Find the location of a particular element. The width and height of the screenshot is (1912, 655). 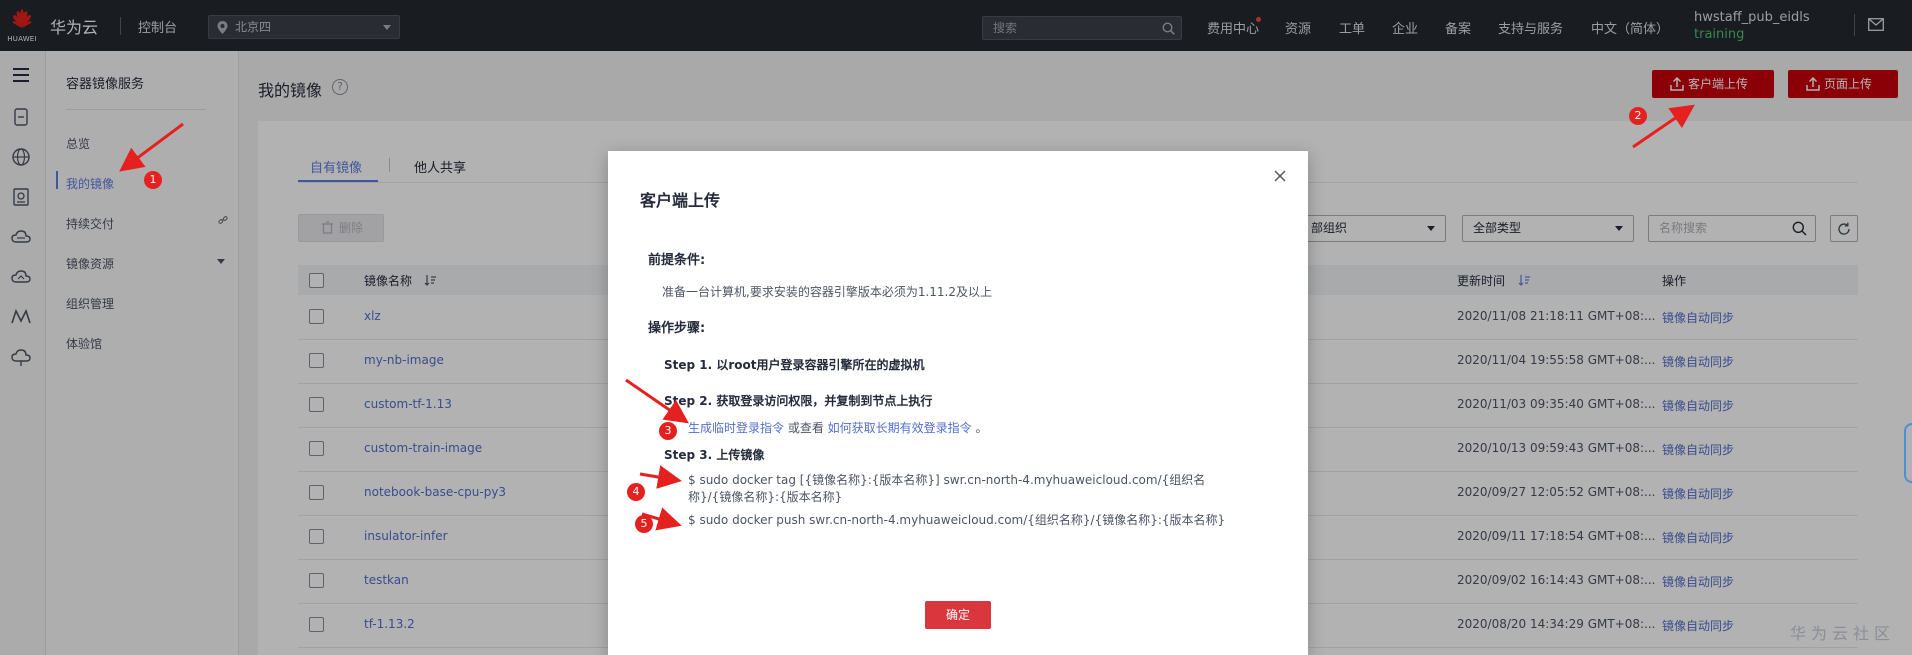

step-badge-4: 4 is located at coordinates (636, 492).